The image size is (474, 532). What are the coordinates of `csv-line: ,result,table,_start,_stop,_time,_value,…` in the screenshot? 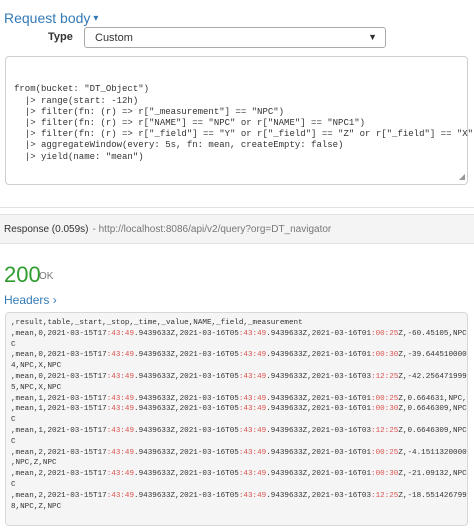 It's located at (157, 323).